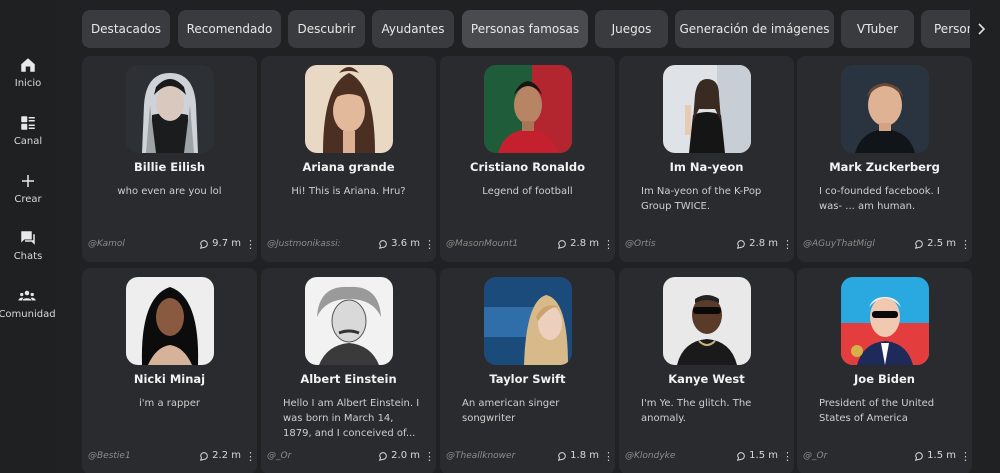  What do you see at coordinates (351, 245) in the screenshot?
I see `card-footer: @Justmonikassi: 3.6 m ⋮` at bounding box center [351, 245].